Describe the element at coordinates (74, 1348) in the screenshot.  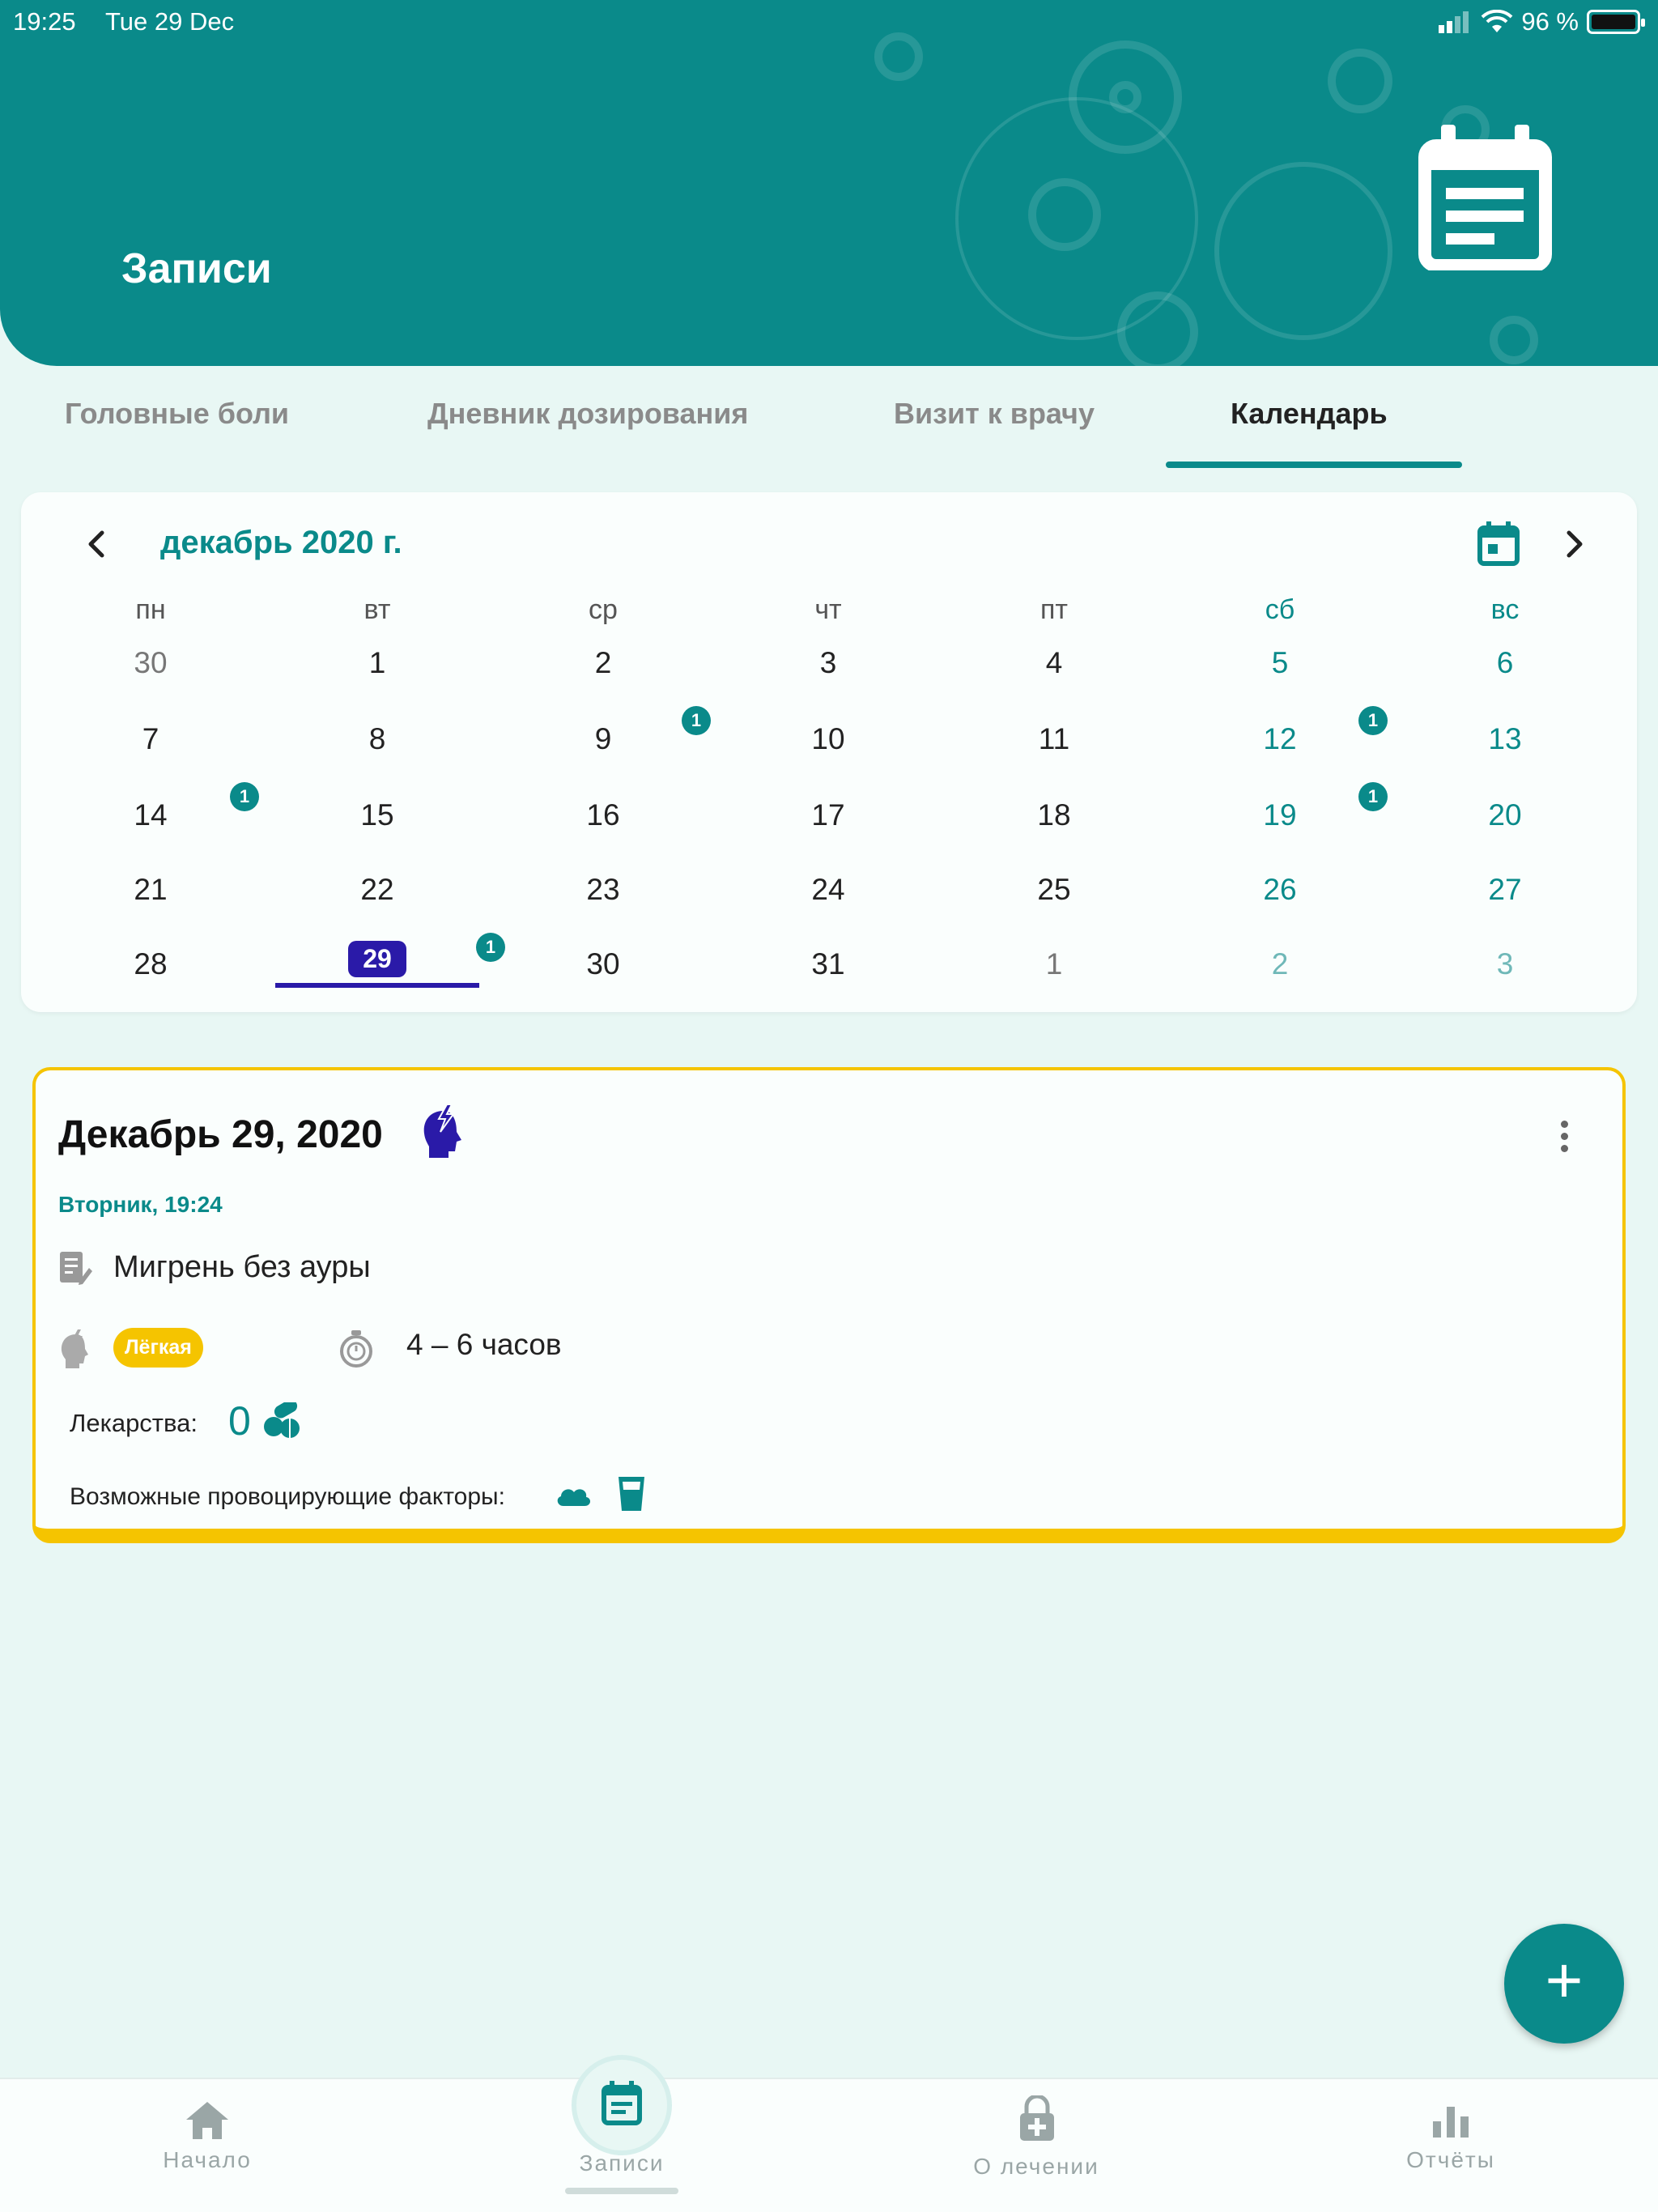
I see `head-pain-icon` at that location.